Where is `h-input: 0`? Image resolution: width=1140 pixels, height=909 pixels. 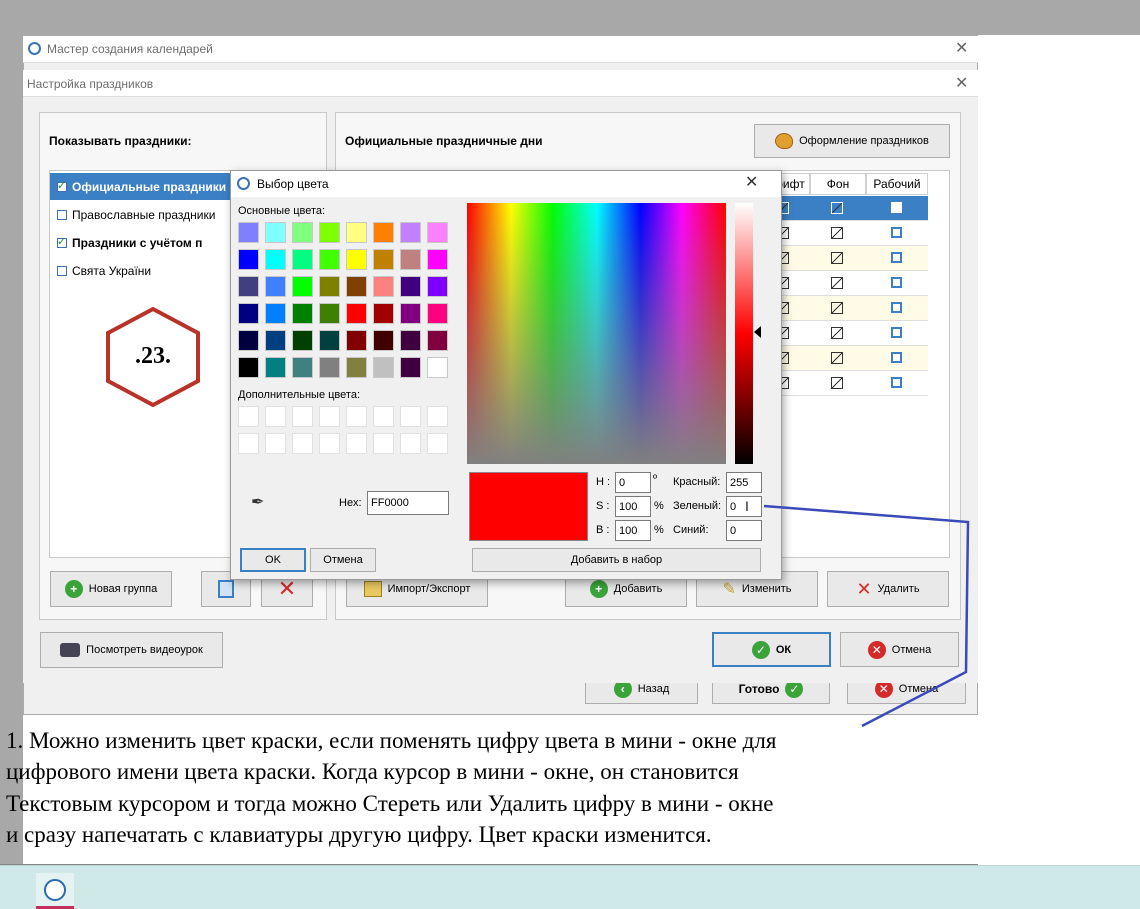 h-input: 0 is located at coordinates (633, 482).